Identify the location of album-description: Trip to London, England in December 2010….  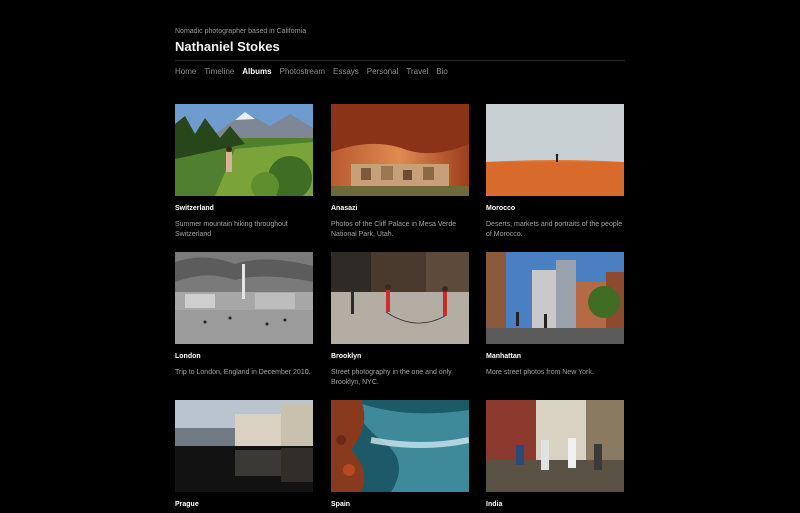
(243, 372).